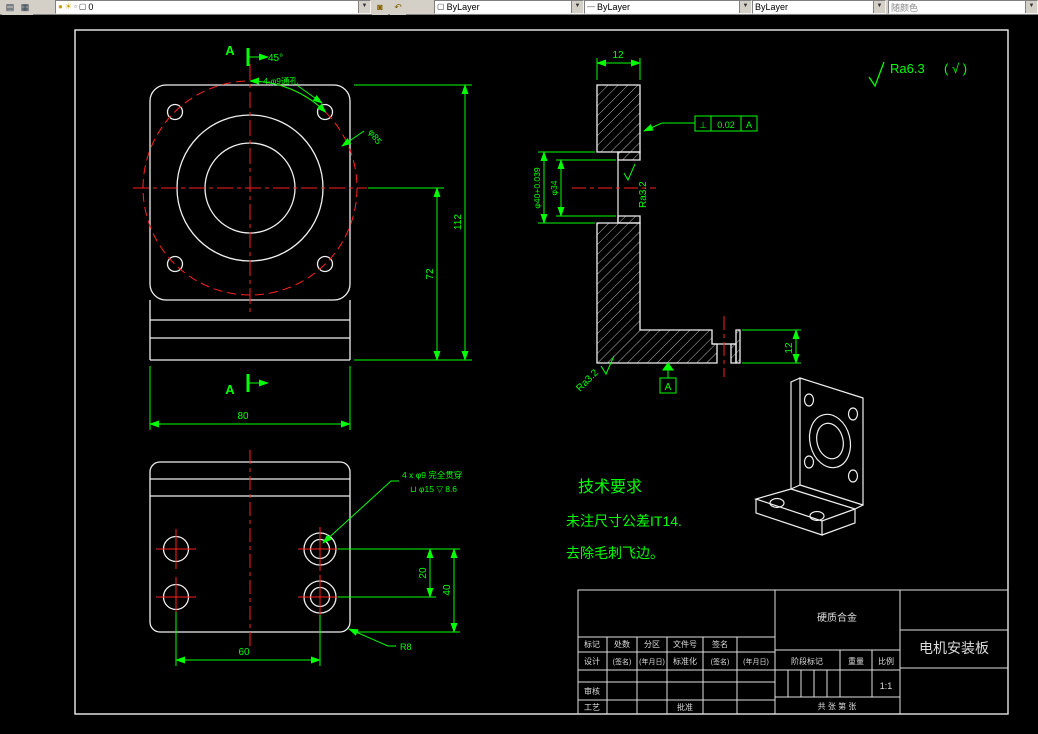  Describe the element at coordinates (618, 55) in the screenshot. I see `dim-flange-thickness: 12` at that location.